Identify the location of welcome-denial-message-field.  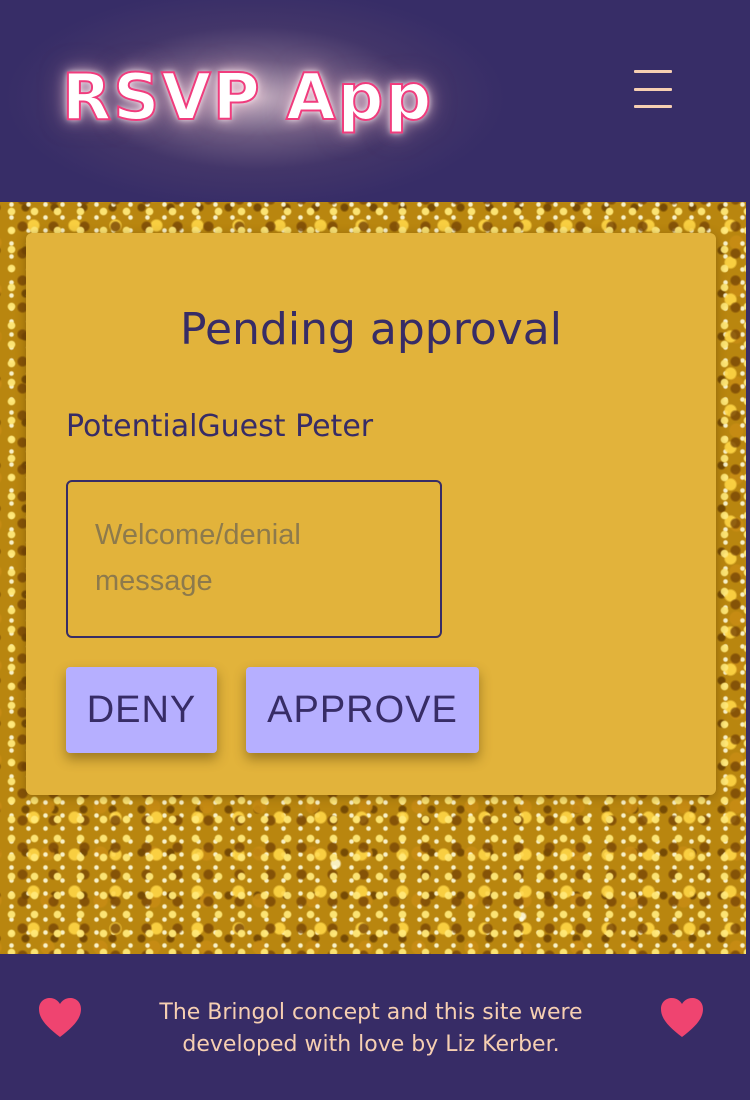
(254, 559).